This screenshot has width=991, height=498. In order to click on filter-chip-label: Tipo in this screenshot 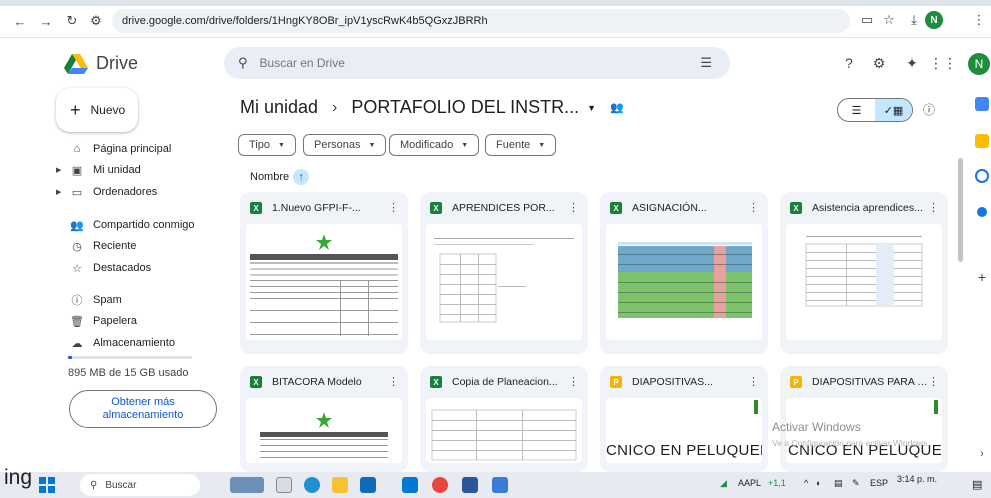, I will do `click(259, 145)`.